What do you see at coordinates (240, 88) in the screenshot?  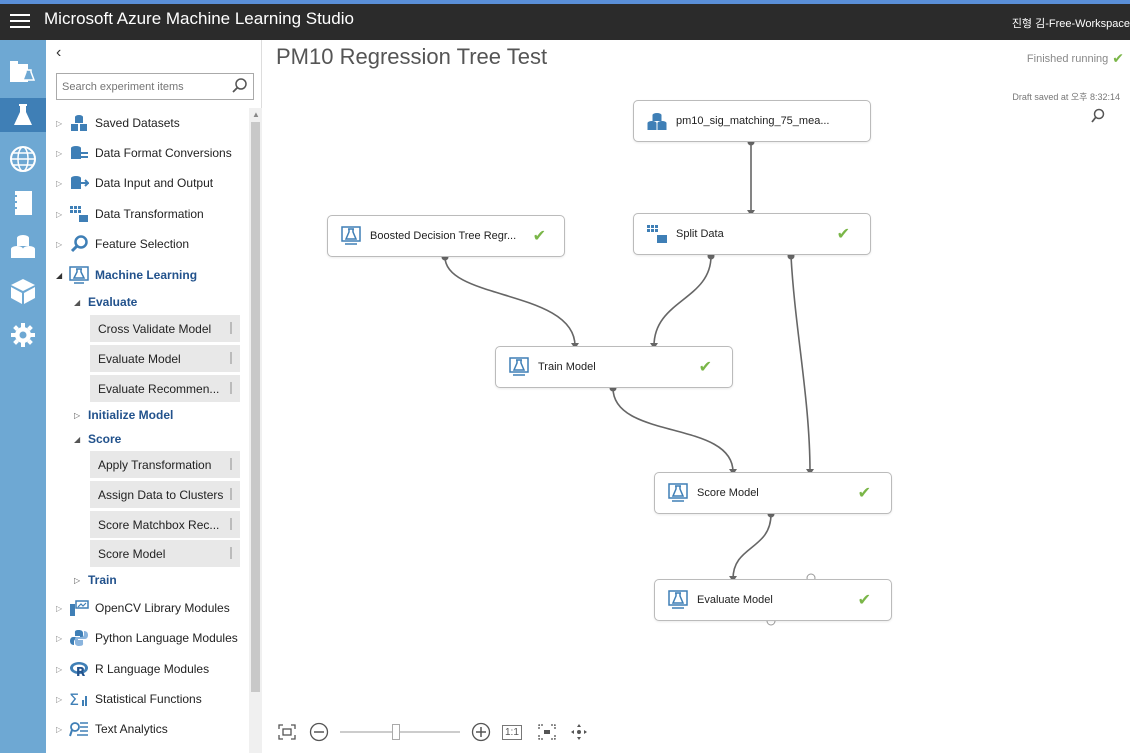 I see `search-icon` at bounding box center [240, 88].